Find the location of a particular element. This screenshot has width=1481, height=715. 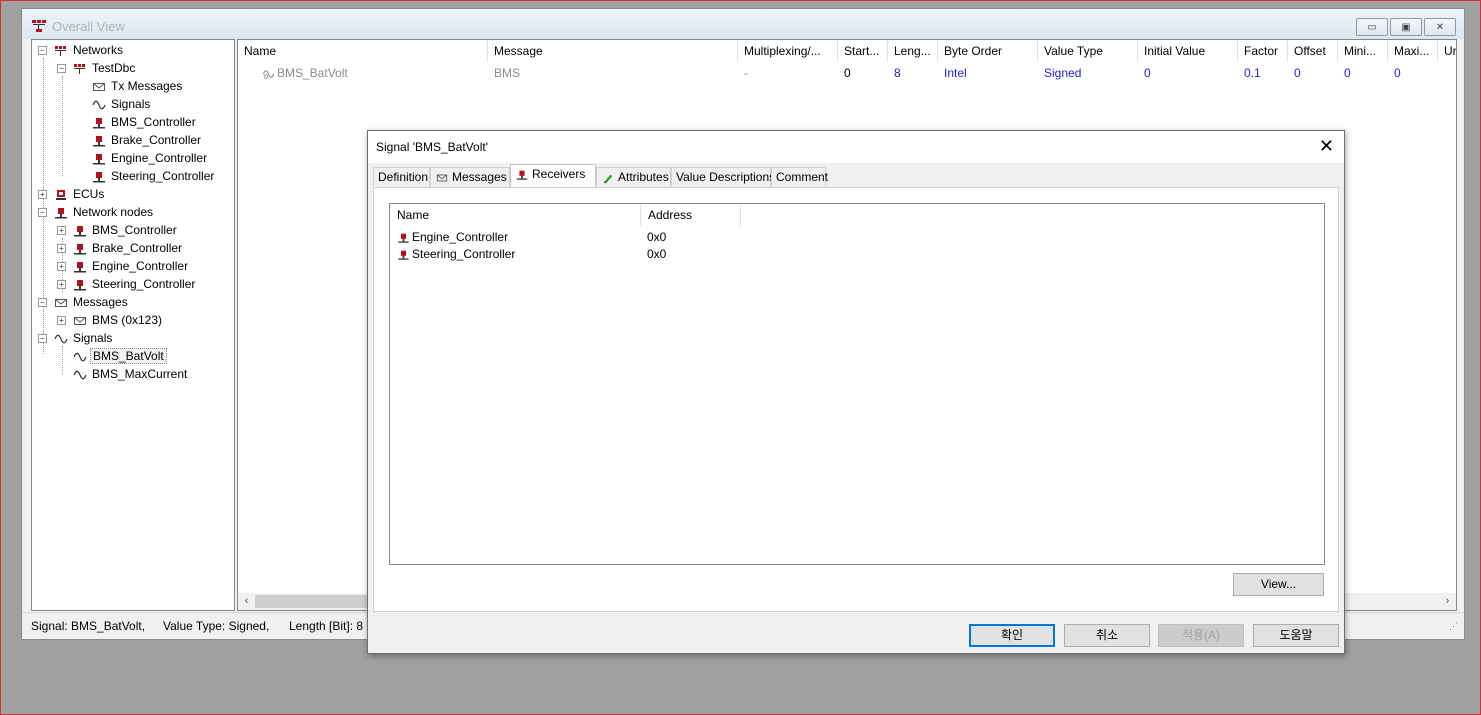

col-header-factor: Factor is located at coordinates (1263, 51).